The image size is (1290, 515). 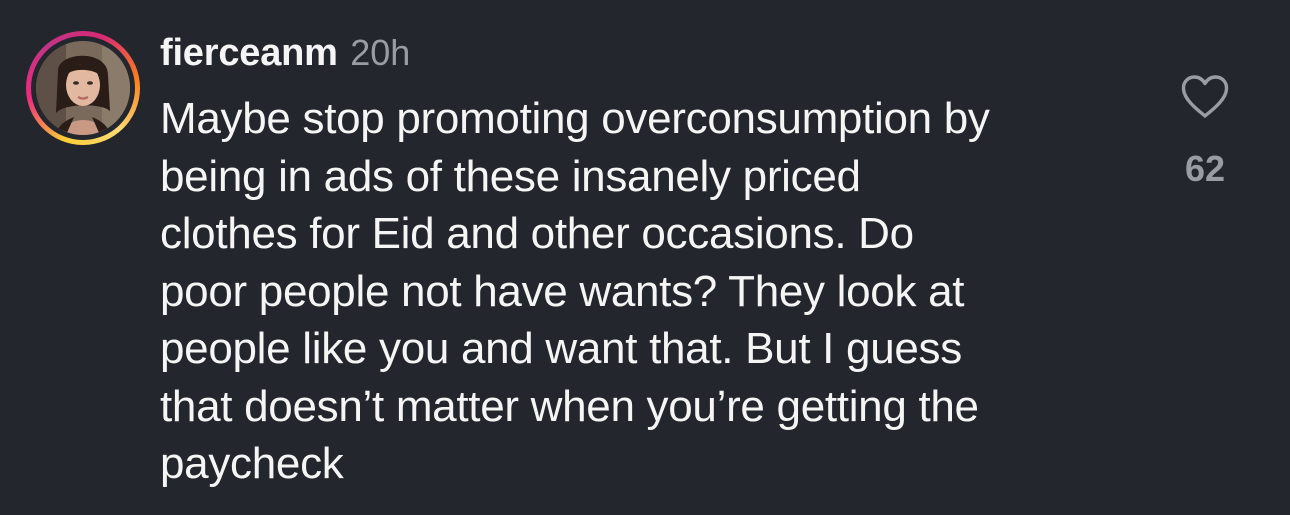 I want to click on avatar-portrait-icon, so click(x=83, y=88).